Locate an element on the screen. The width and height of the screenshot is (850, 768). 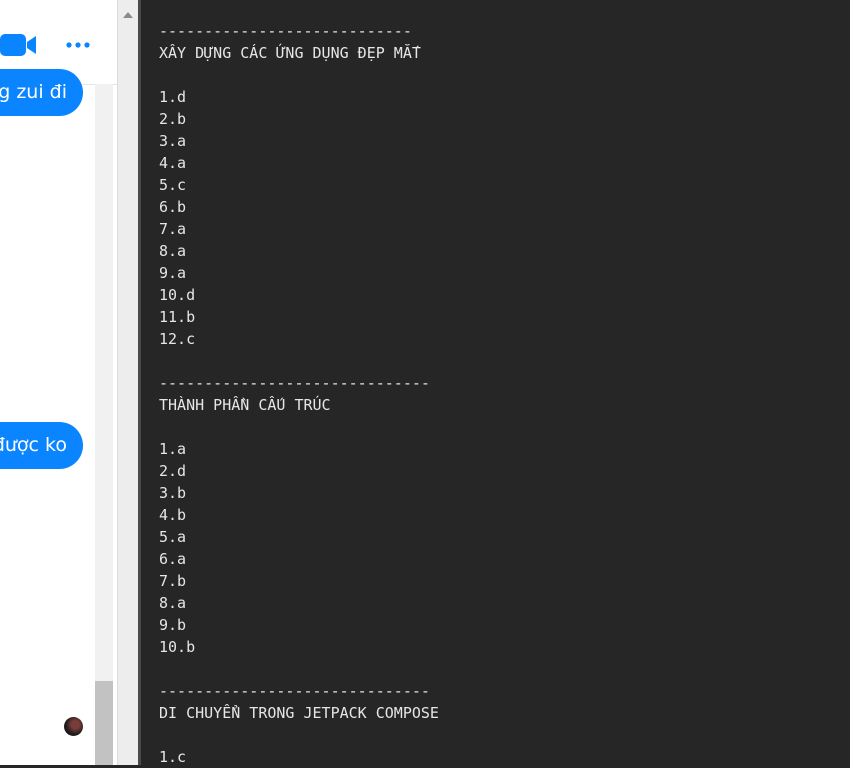
text-line: 6.b is located at coordinates (173, 207).